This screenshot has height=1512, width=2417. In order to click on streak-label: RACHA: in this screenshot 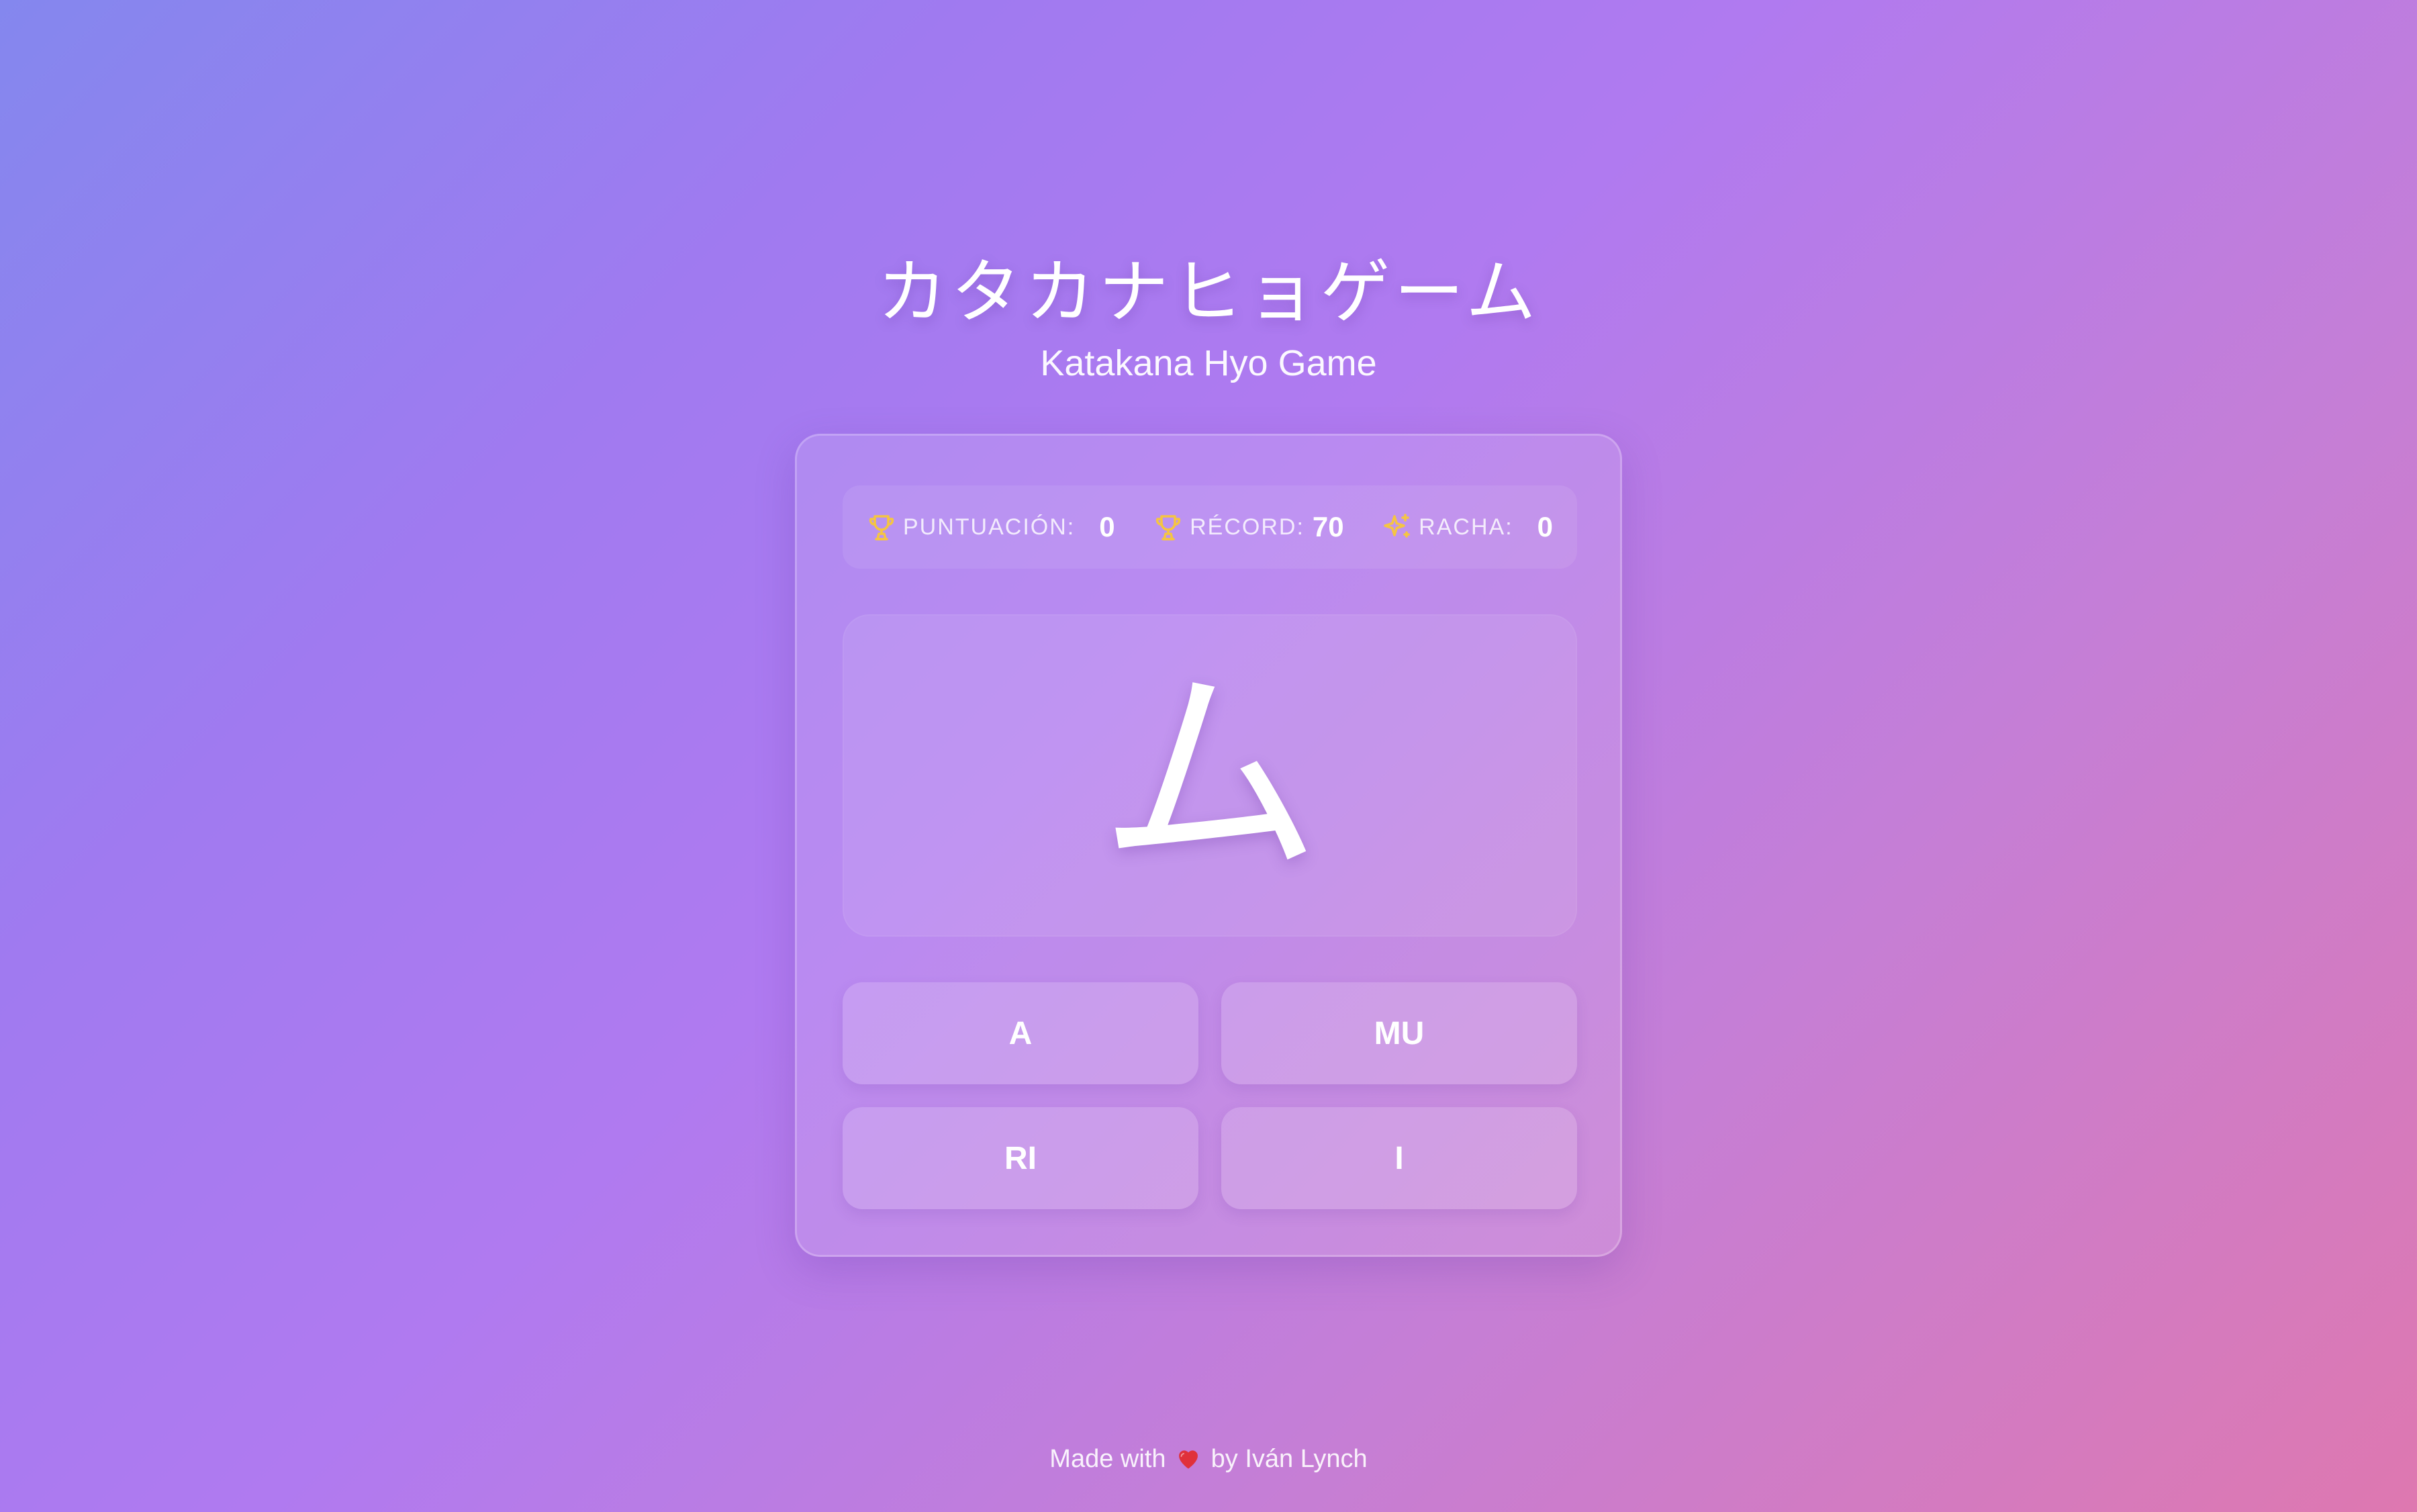, I will do `click(1466, 527)`.